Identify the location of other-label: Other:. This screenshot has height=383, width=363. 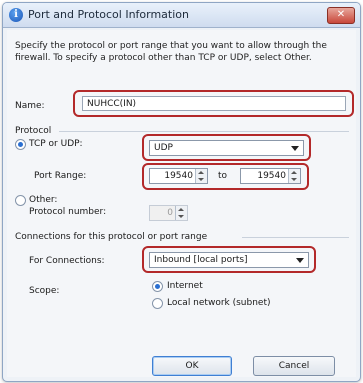
(43, 200).